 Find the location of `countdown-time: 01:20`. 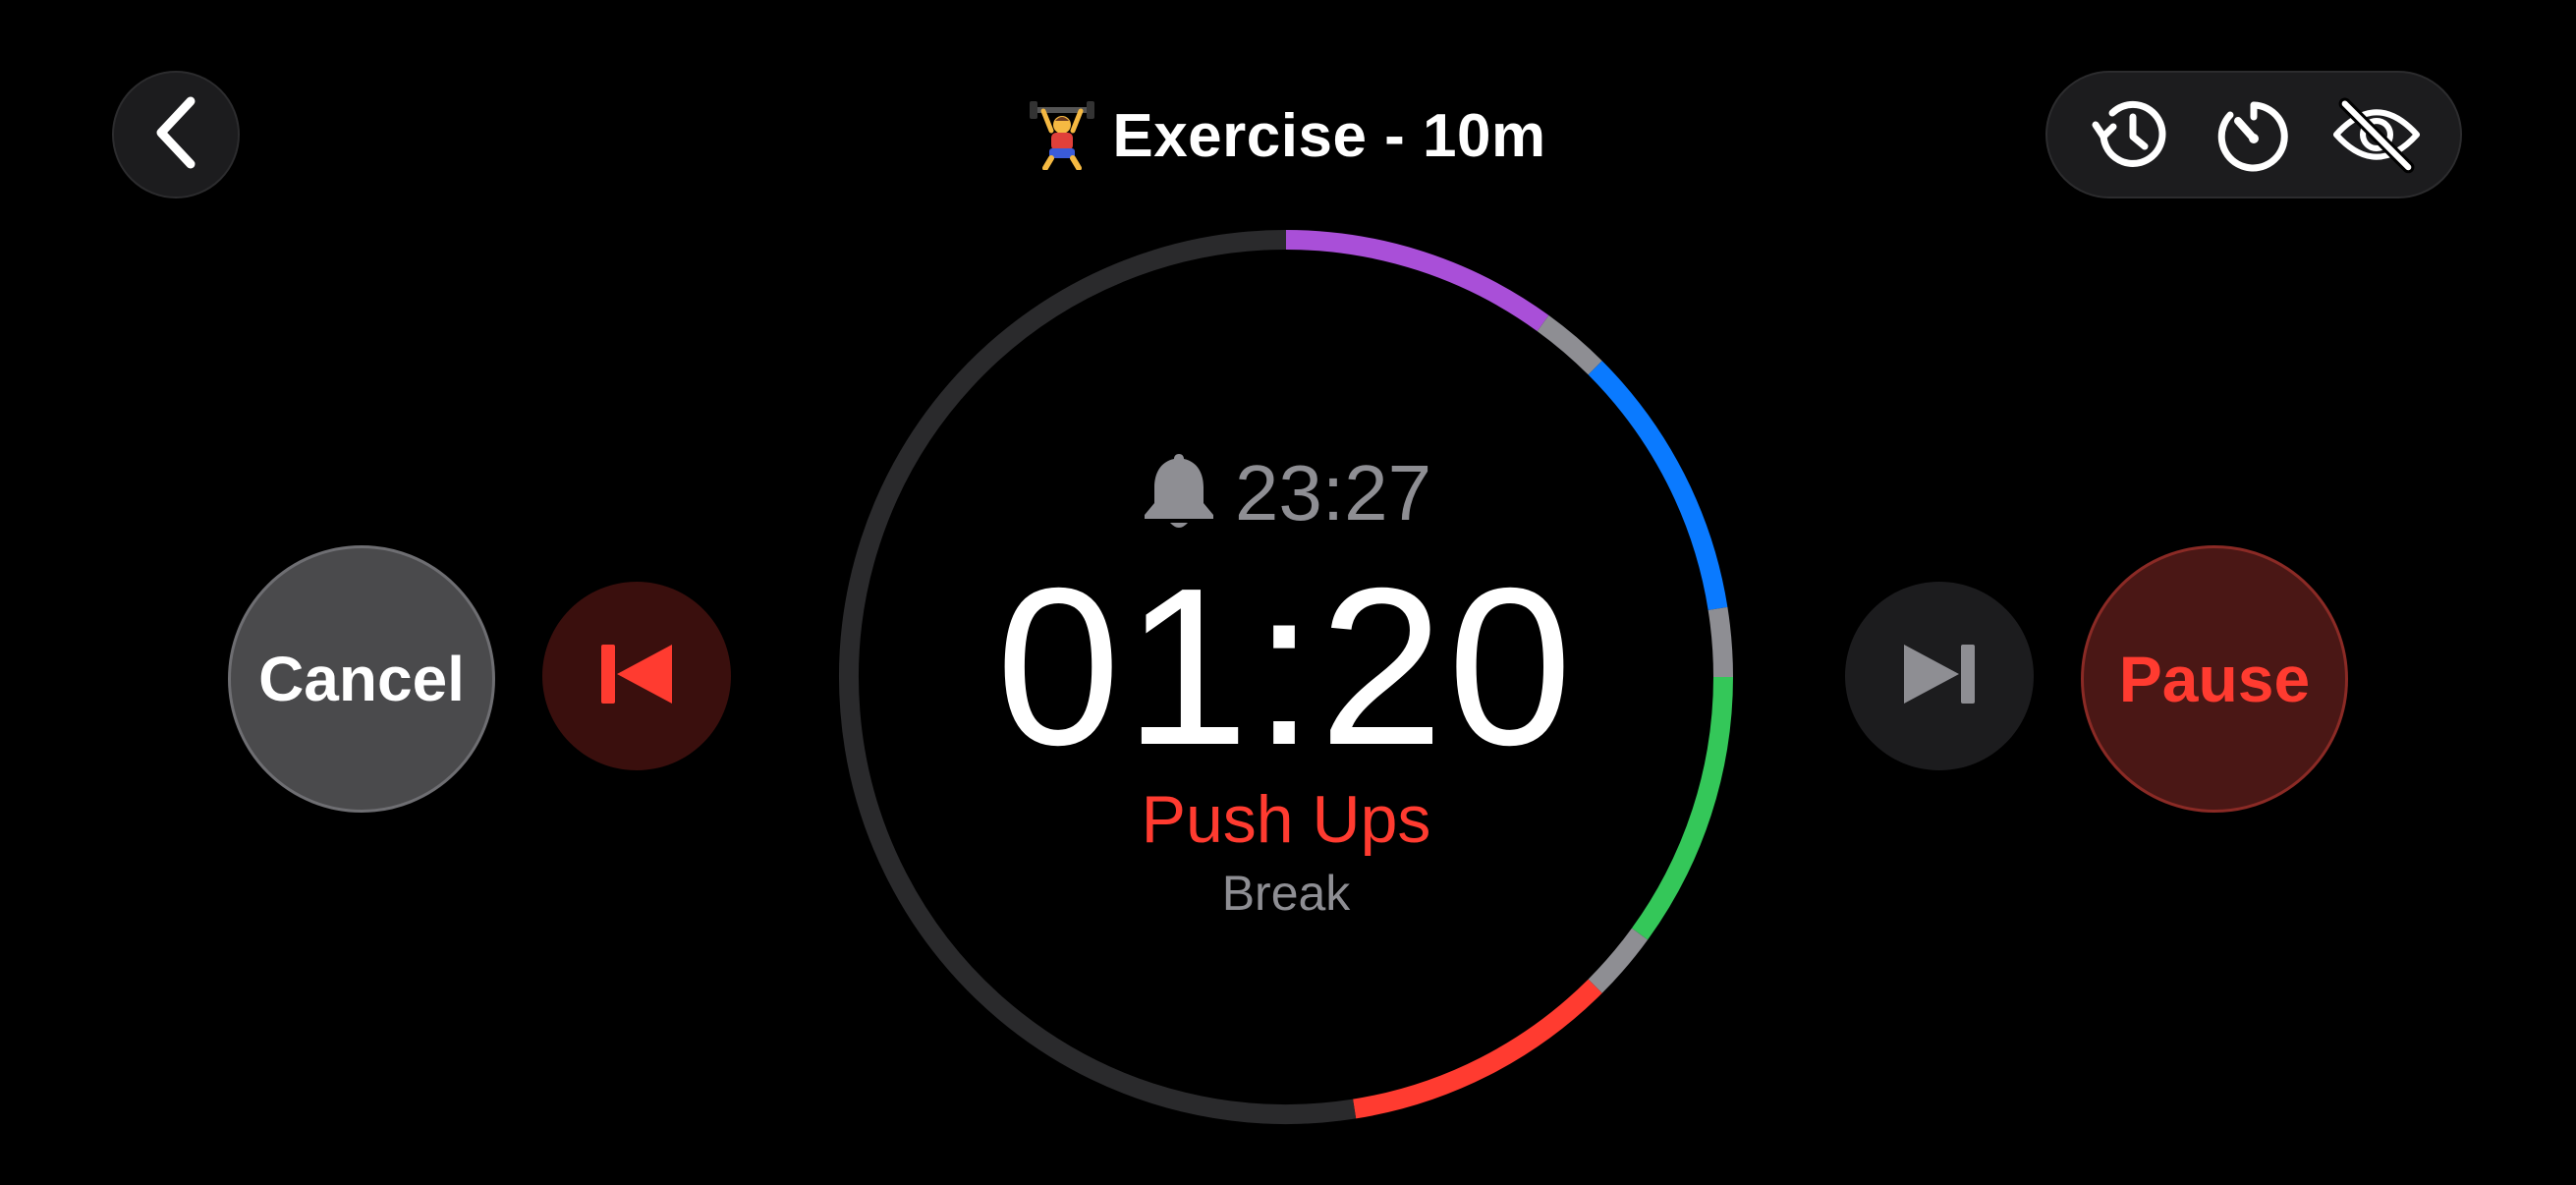

countdown-time: 01:20 is located at coordinates (1286, 667).